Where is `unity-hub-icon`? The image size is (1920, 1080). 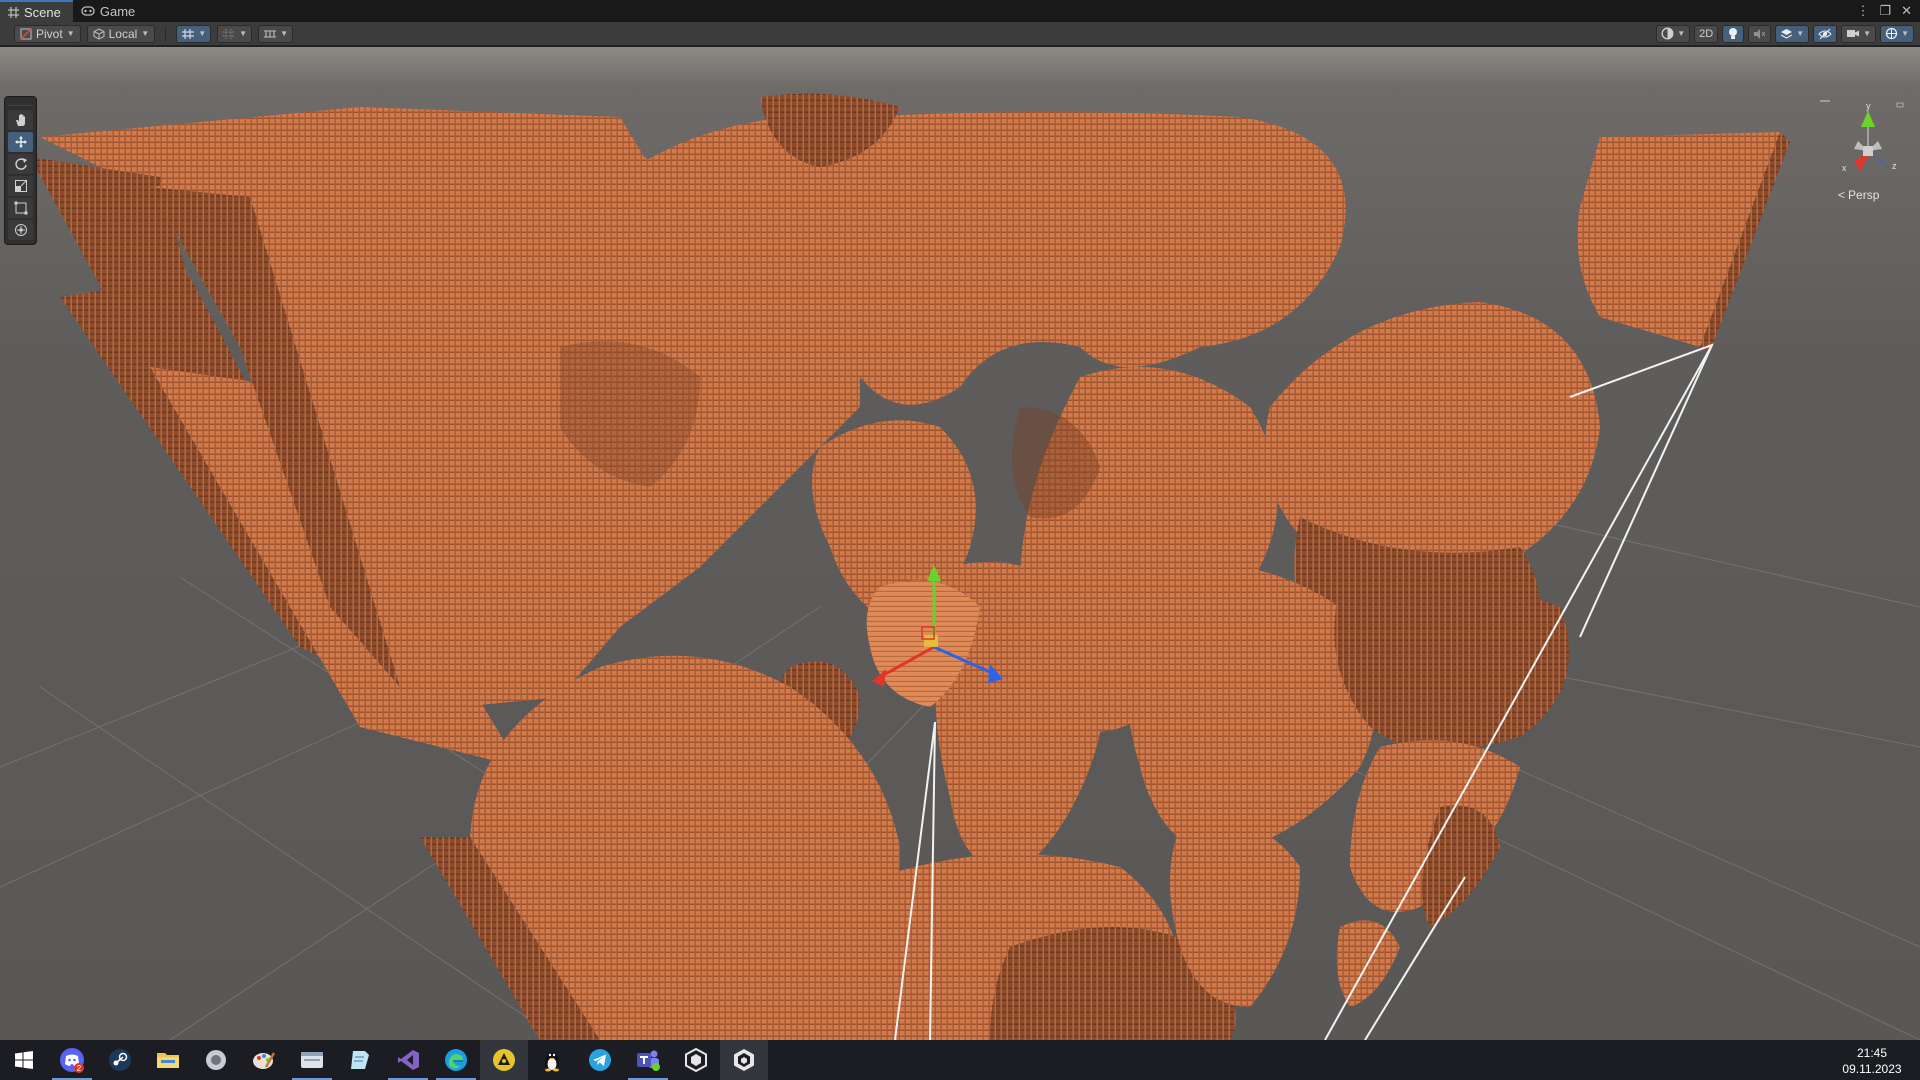 unity-hub-icon is located at coordinates (696, 1060).